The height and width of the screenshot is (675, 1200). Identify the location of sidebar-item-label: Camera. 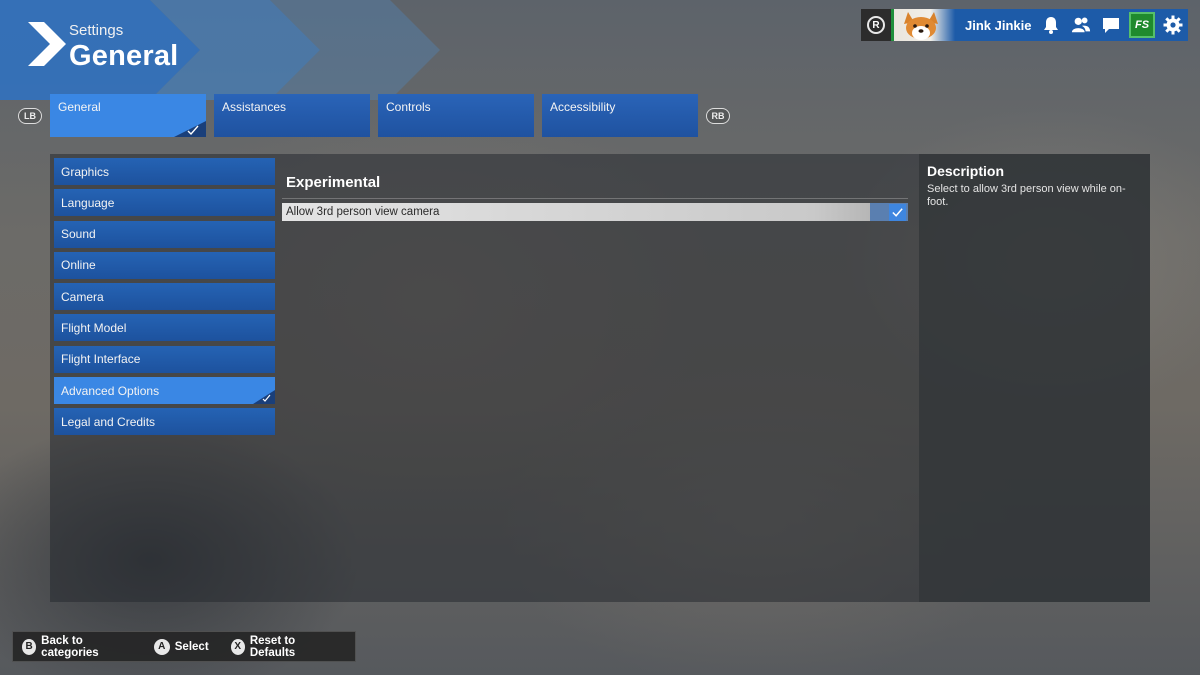
(82, 296).